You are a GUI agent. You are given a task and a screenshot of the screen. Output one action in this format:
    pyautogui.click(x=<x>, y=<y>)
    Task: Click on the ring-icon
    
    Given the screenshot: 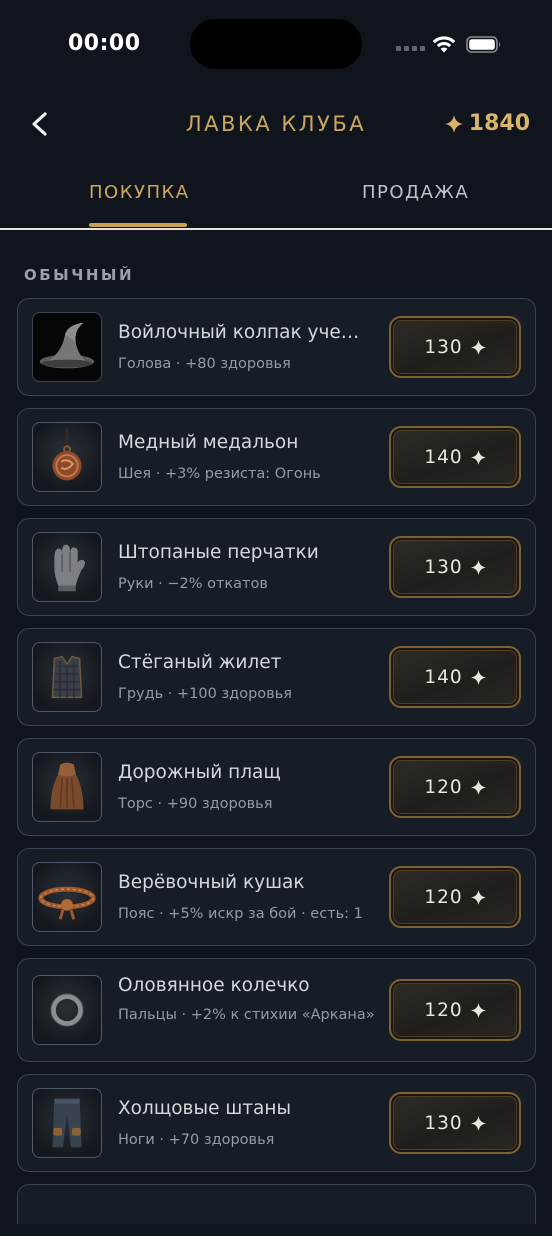 What is the action you would take?
    pyautogui.click(x=67, y=1010)
    